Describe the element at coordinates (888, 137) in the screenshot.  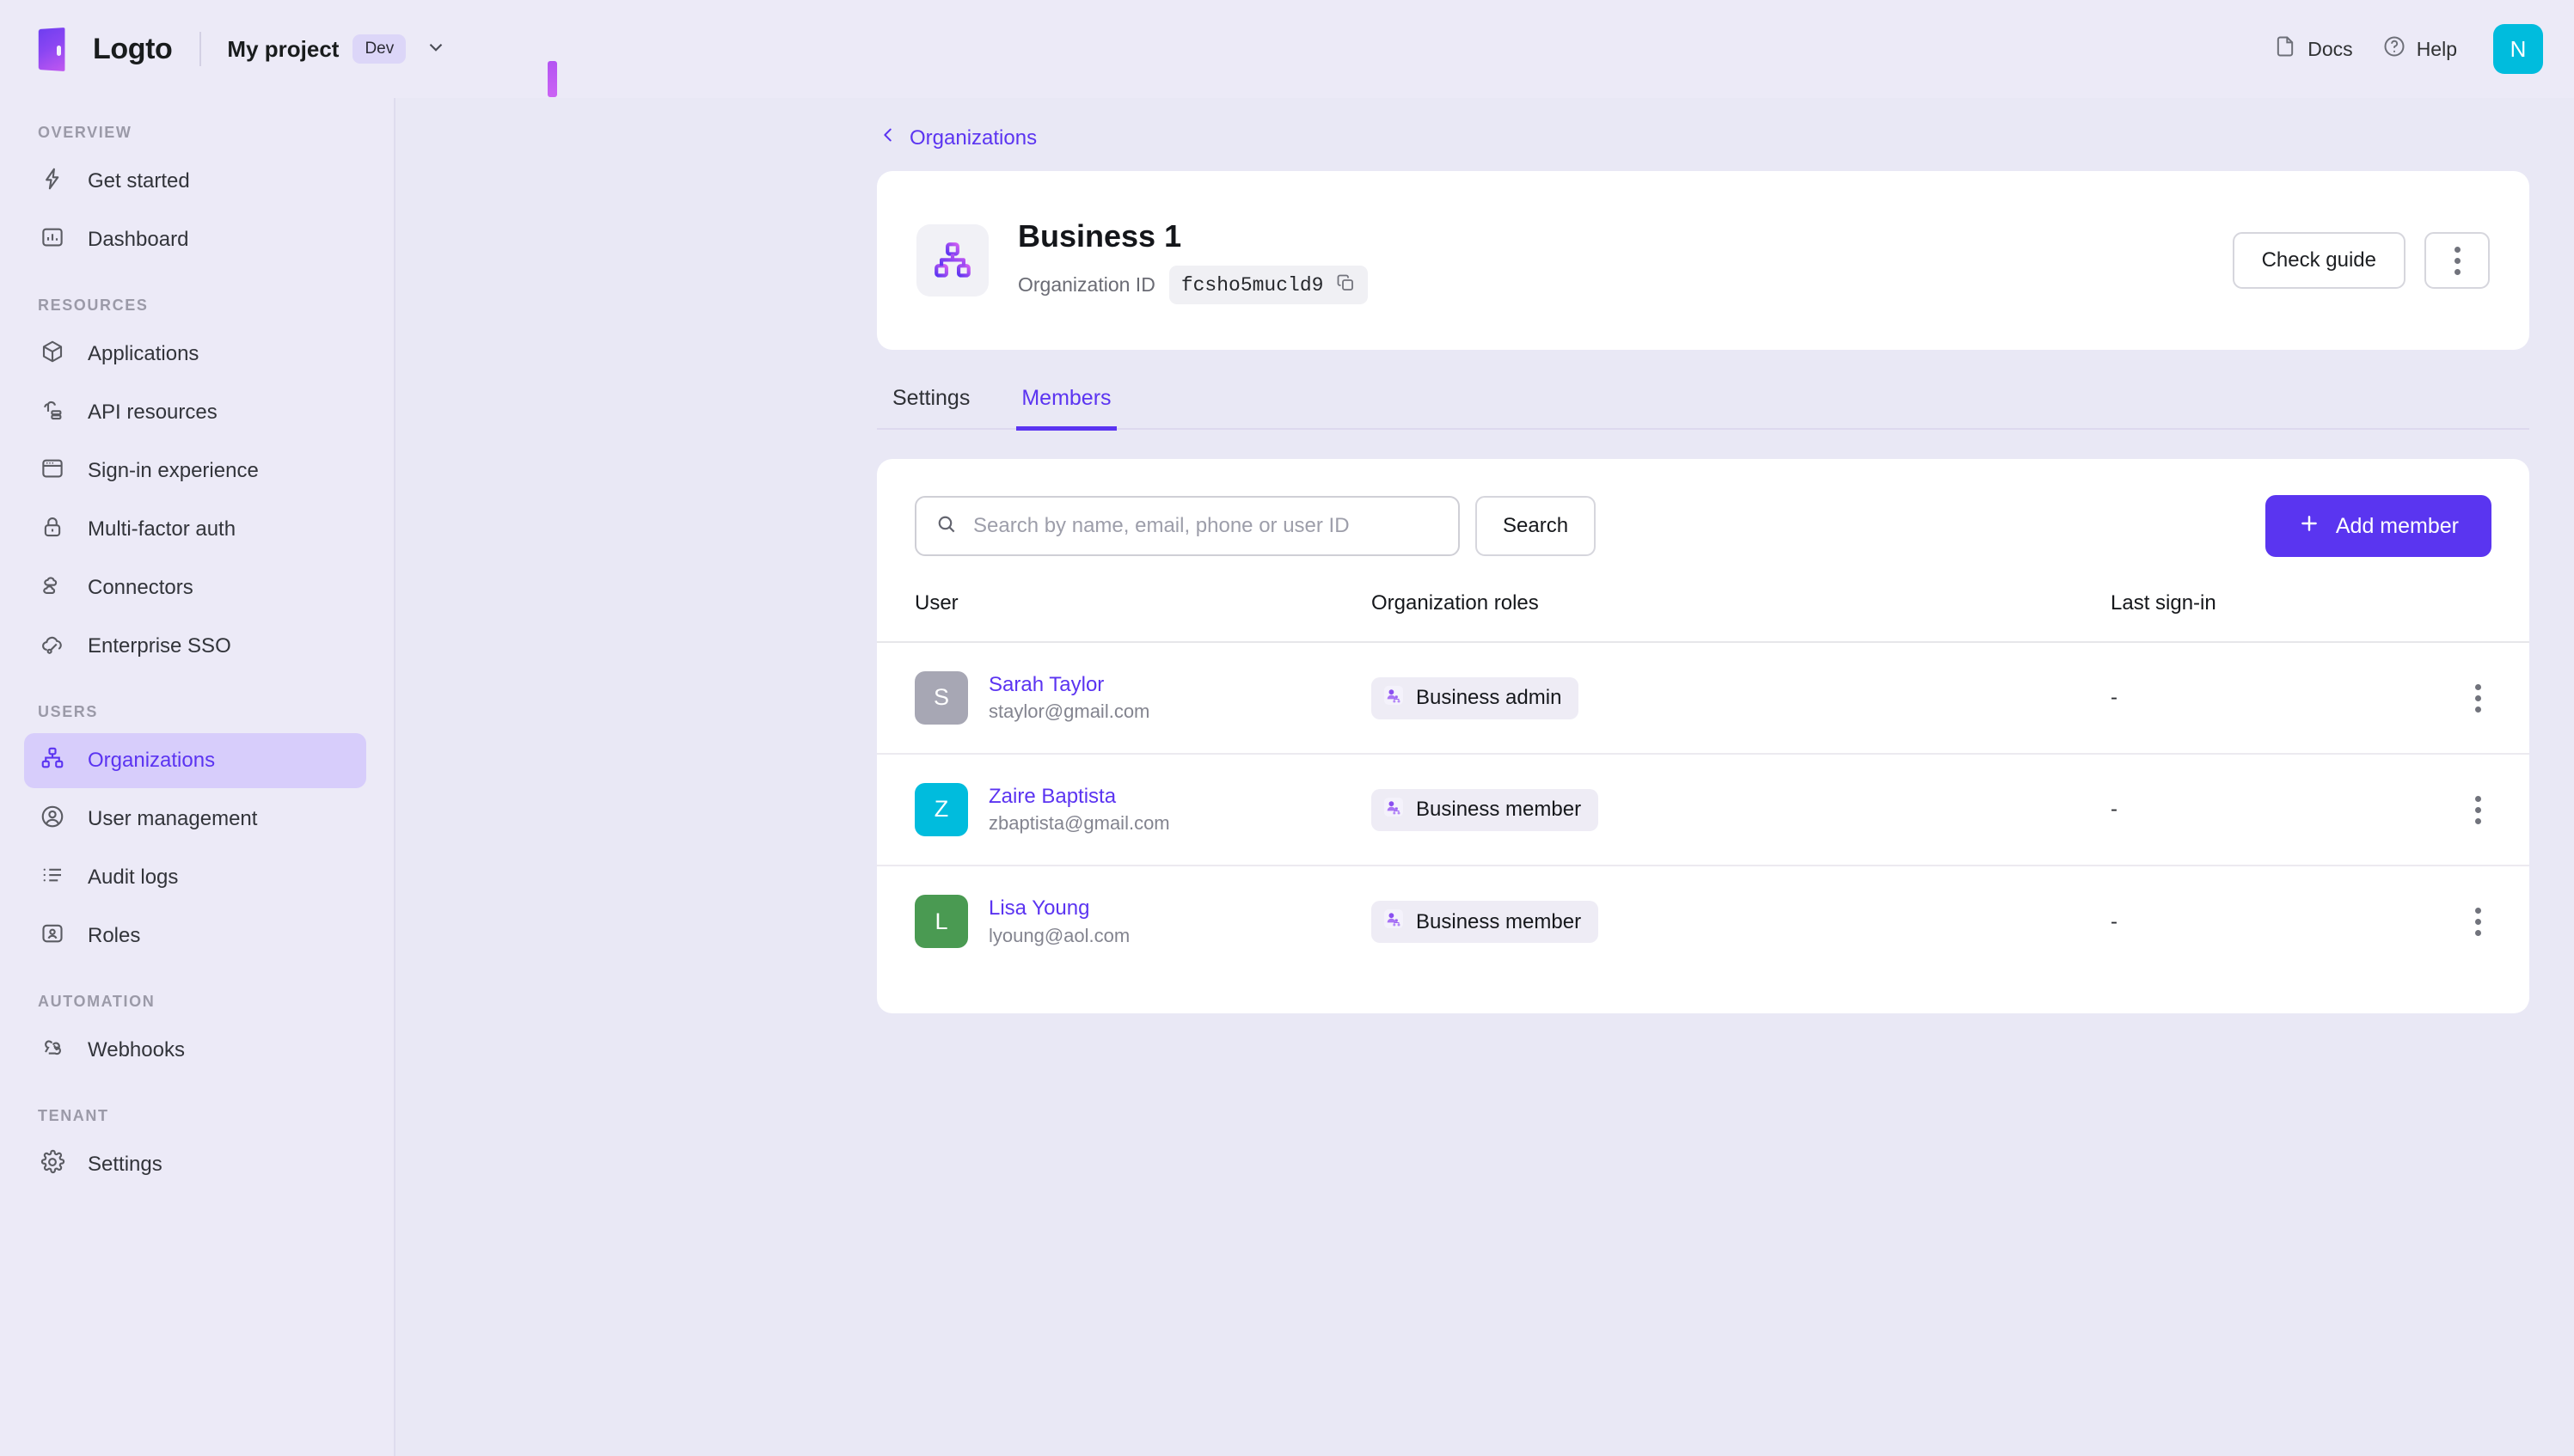
I see `chevron-left-icon` at that location.